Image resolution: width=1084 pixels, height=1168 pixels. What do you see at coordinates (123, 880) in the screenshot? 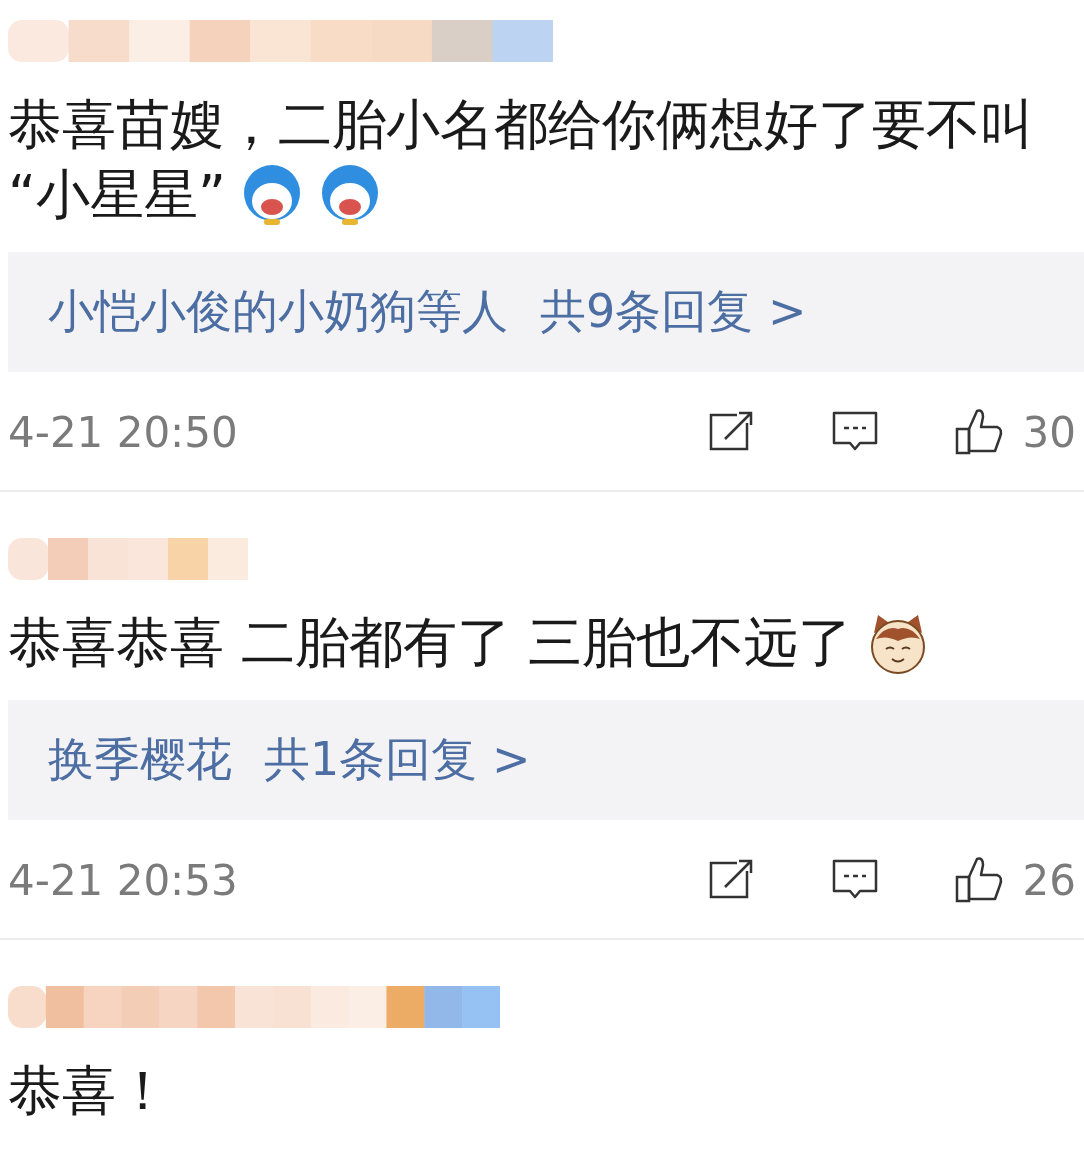
I see `timestamp: 4-21 20:53` at bounding box center [123, 880].